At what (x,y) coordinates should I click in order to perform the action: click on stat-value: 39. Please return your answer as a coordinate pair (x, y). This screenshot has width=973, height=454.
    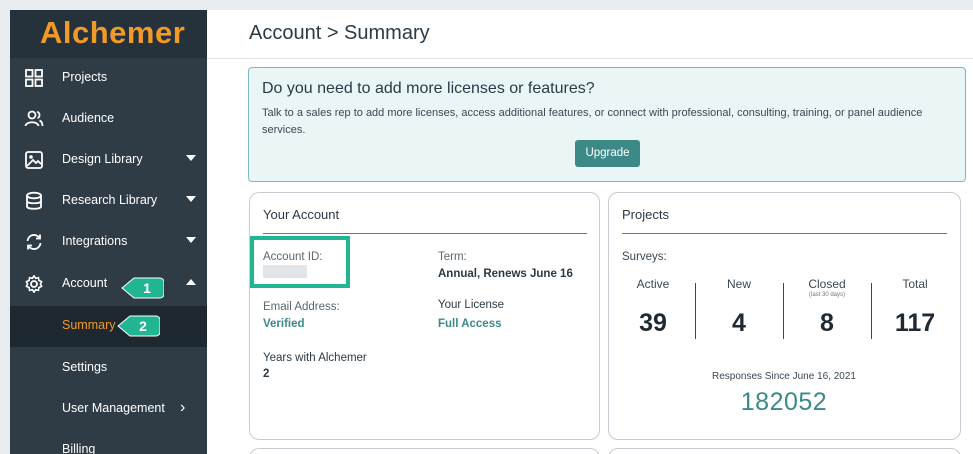
    Looking at the image, I should click on (653, 323).